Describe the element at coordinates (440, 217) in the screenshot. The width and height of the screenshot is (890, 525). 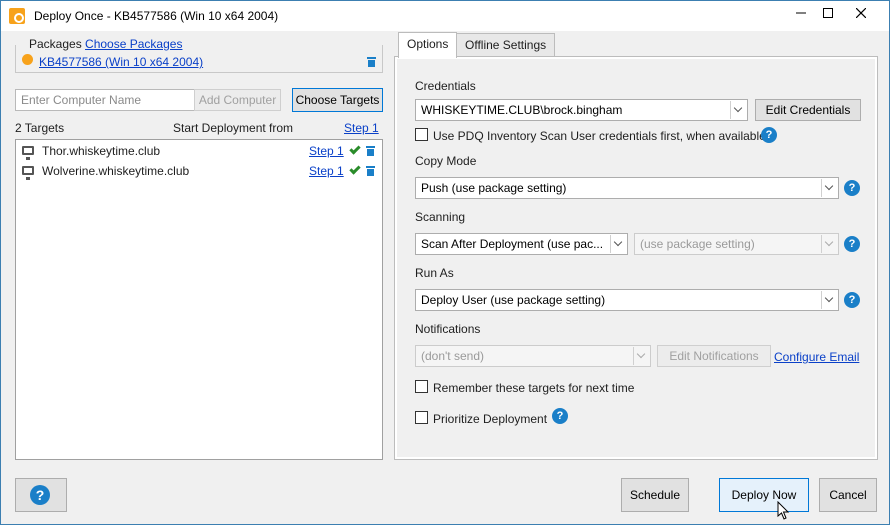
I see `scanning-label: Scanning` at that location.